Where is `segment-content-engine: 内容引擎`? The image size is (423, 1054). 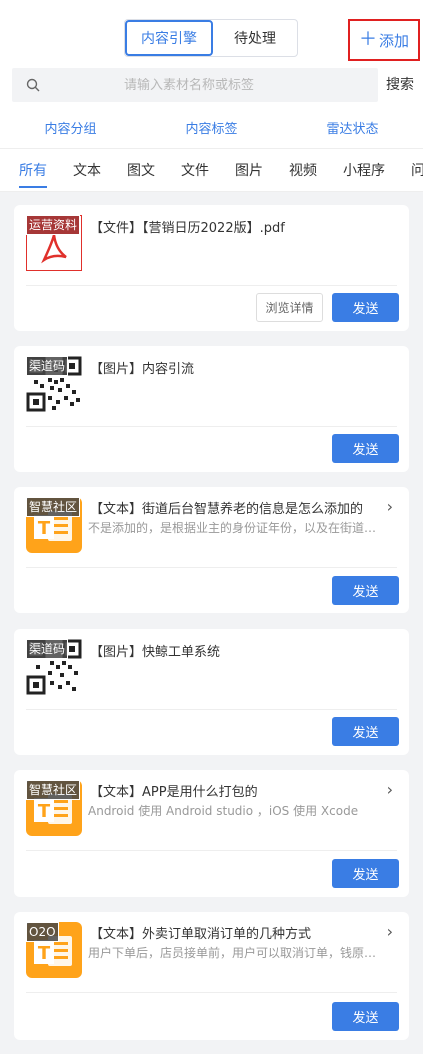 segment-content-engine: 内容引擎 is located at coordinates (169, 38).